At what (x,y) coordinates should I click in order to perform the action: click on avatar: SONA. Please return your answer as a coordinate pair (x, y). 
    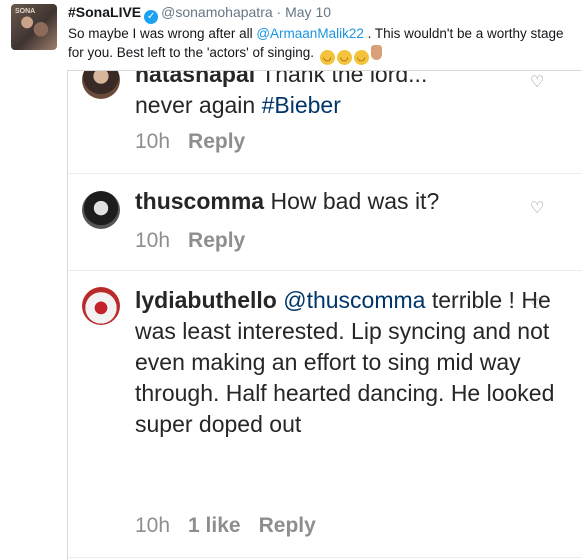
    Looking at the image, I should click on (34, 27).